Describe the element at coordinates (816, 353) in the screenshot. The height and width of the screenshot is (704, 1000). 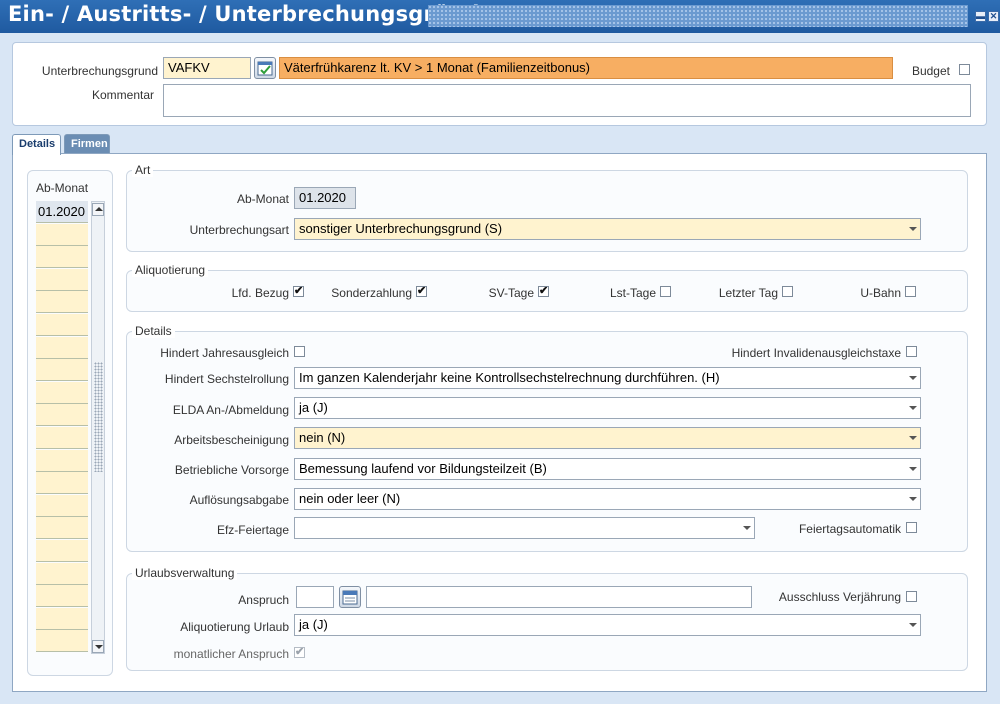
I see `invalidenausgleichstaxe-label: Hindert Invalidenausgleichstaxe` at that location.